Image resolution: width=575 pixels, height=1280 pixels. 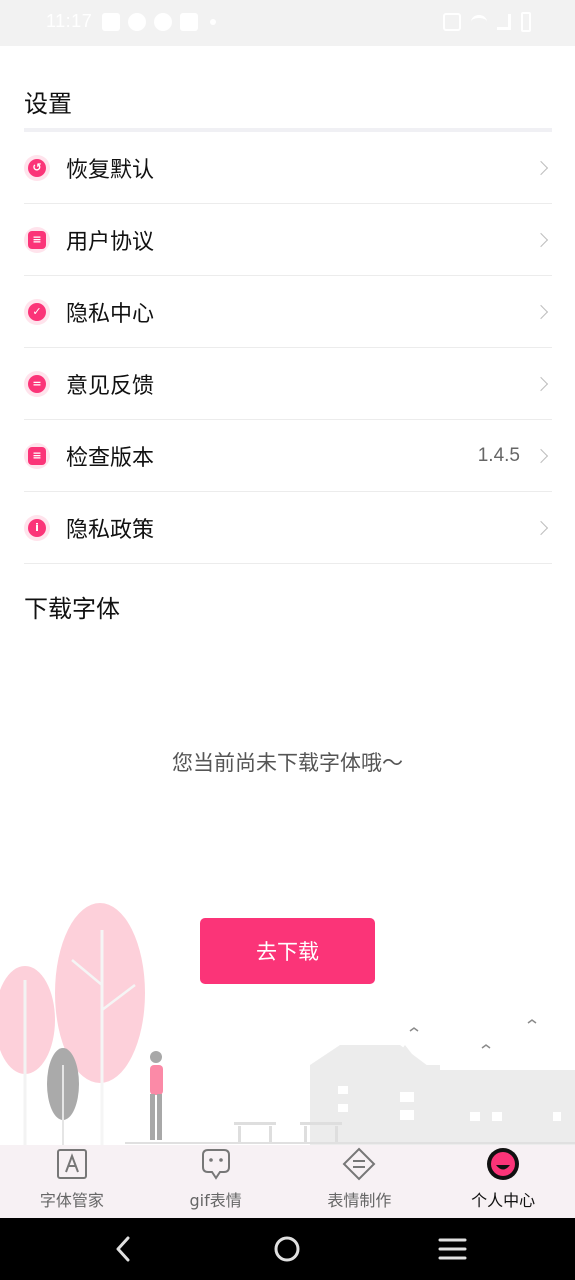 I want to click on gif-face-icon, so click(x=216, y=1164).